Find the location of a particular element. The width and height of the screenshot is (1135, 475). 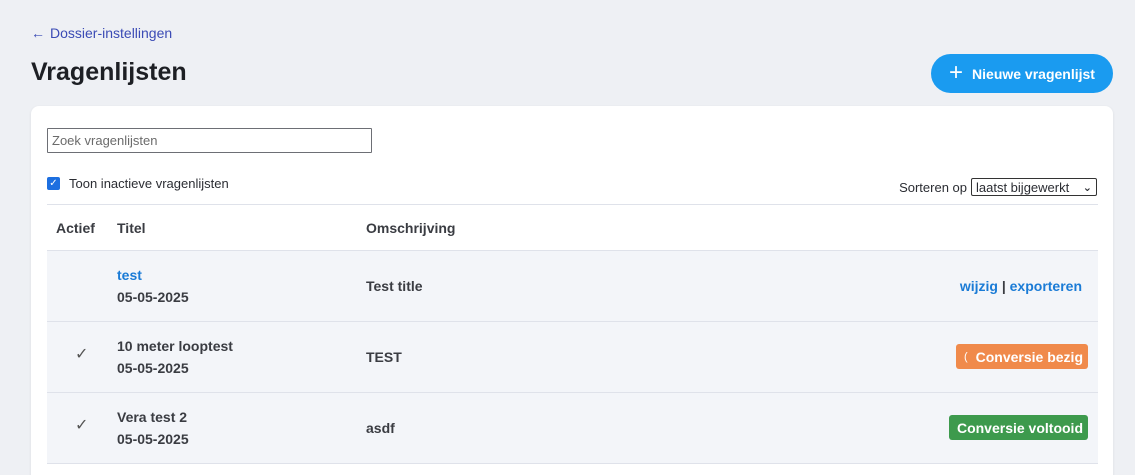

header-active: Actief is located at coordinates (75, 228).